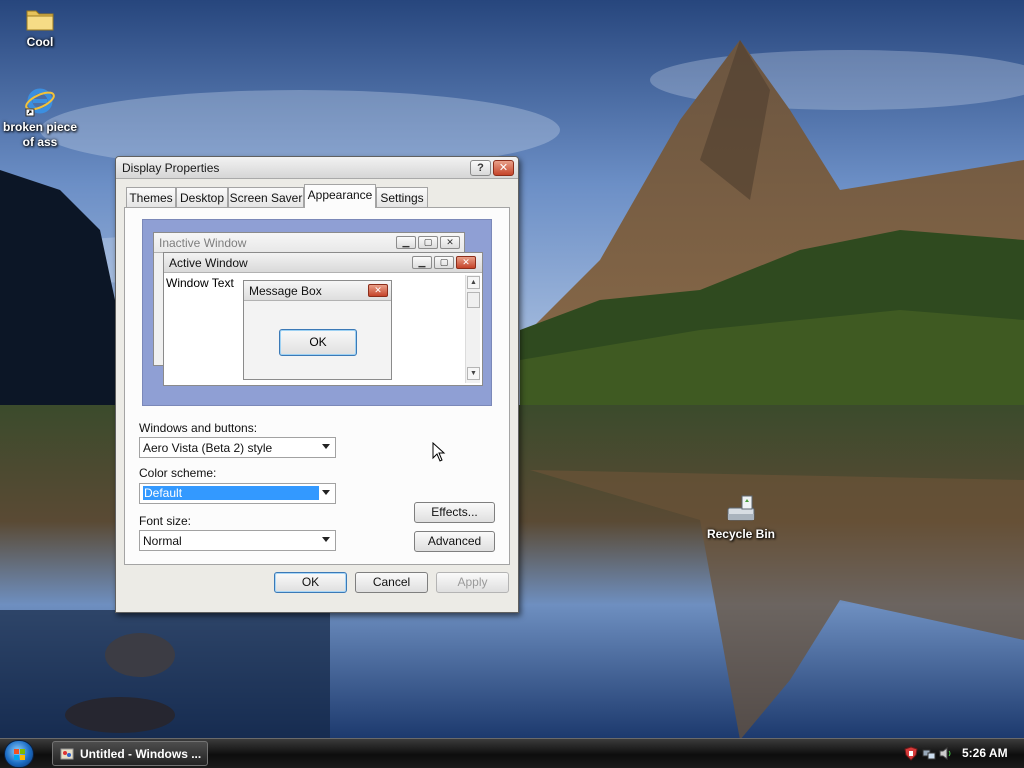 The height and width of the screenshot is (768, 1024). Describe the element at coordinates (208, 448) in the screenshot. I see `windows-buttons-value: Aero Vista (Beta 2) style` at that location.